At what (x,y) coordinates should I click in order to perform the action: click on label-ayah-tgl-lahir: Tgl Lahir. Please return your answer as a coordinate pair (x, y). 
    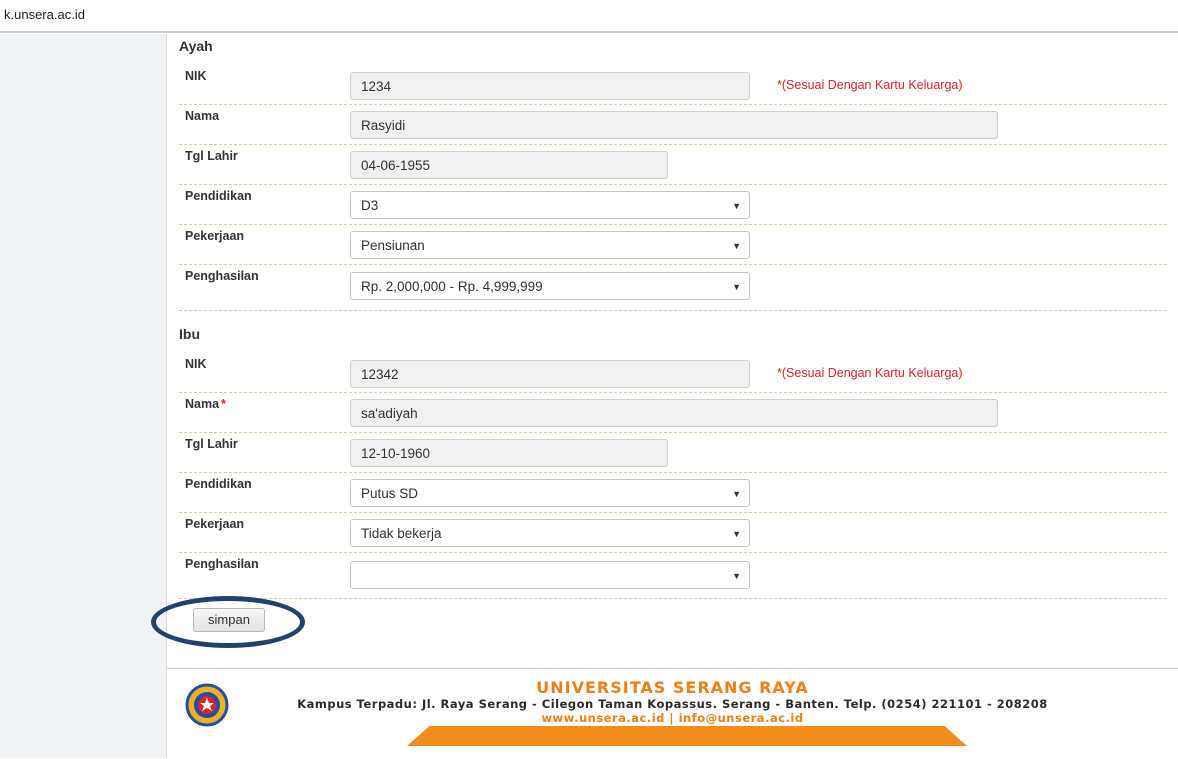
    Looking at the image, I should click on (211, 156).